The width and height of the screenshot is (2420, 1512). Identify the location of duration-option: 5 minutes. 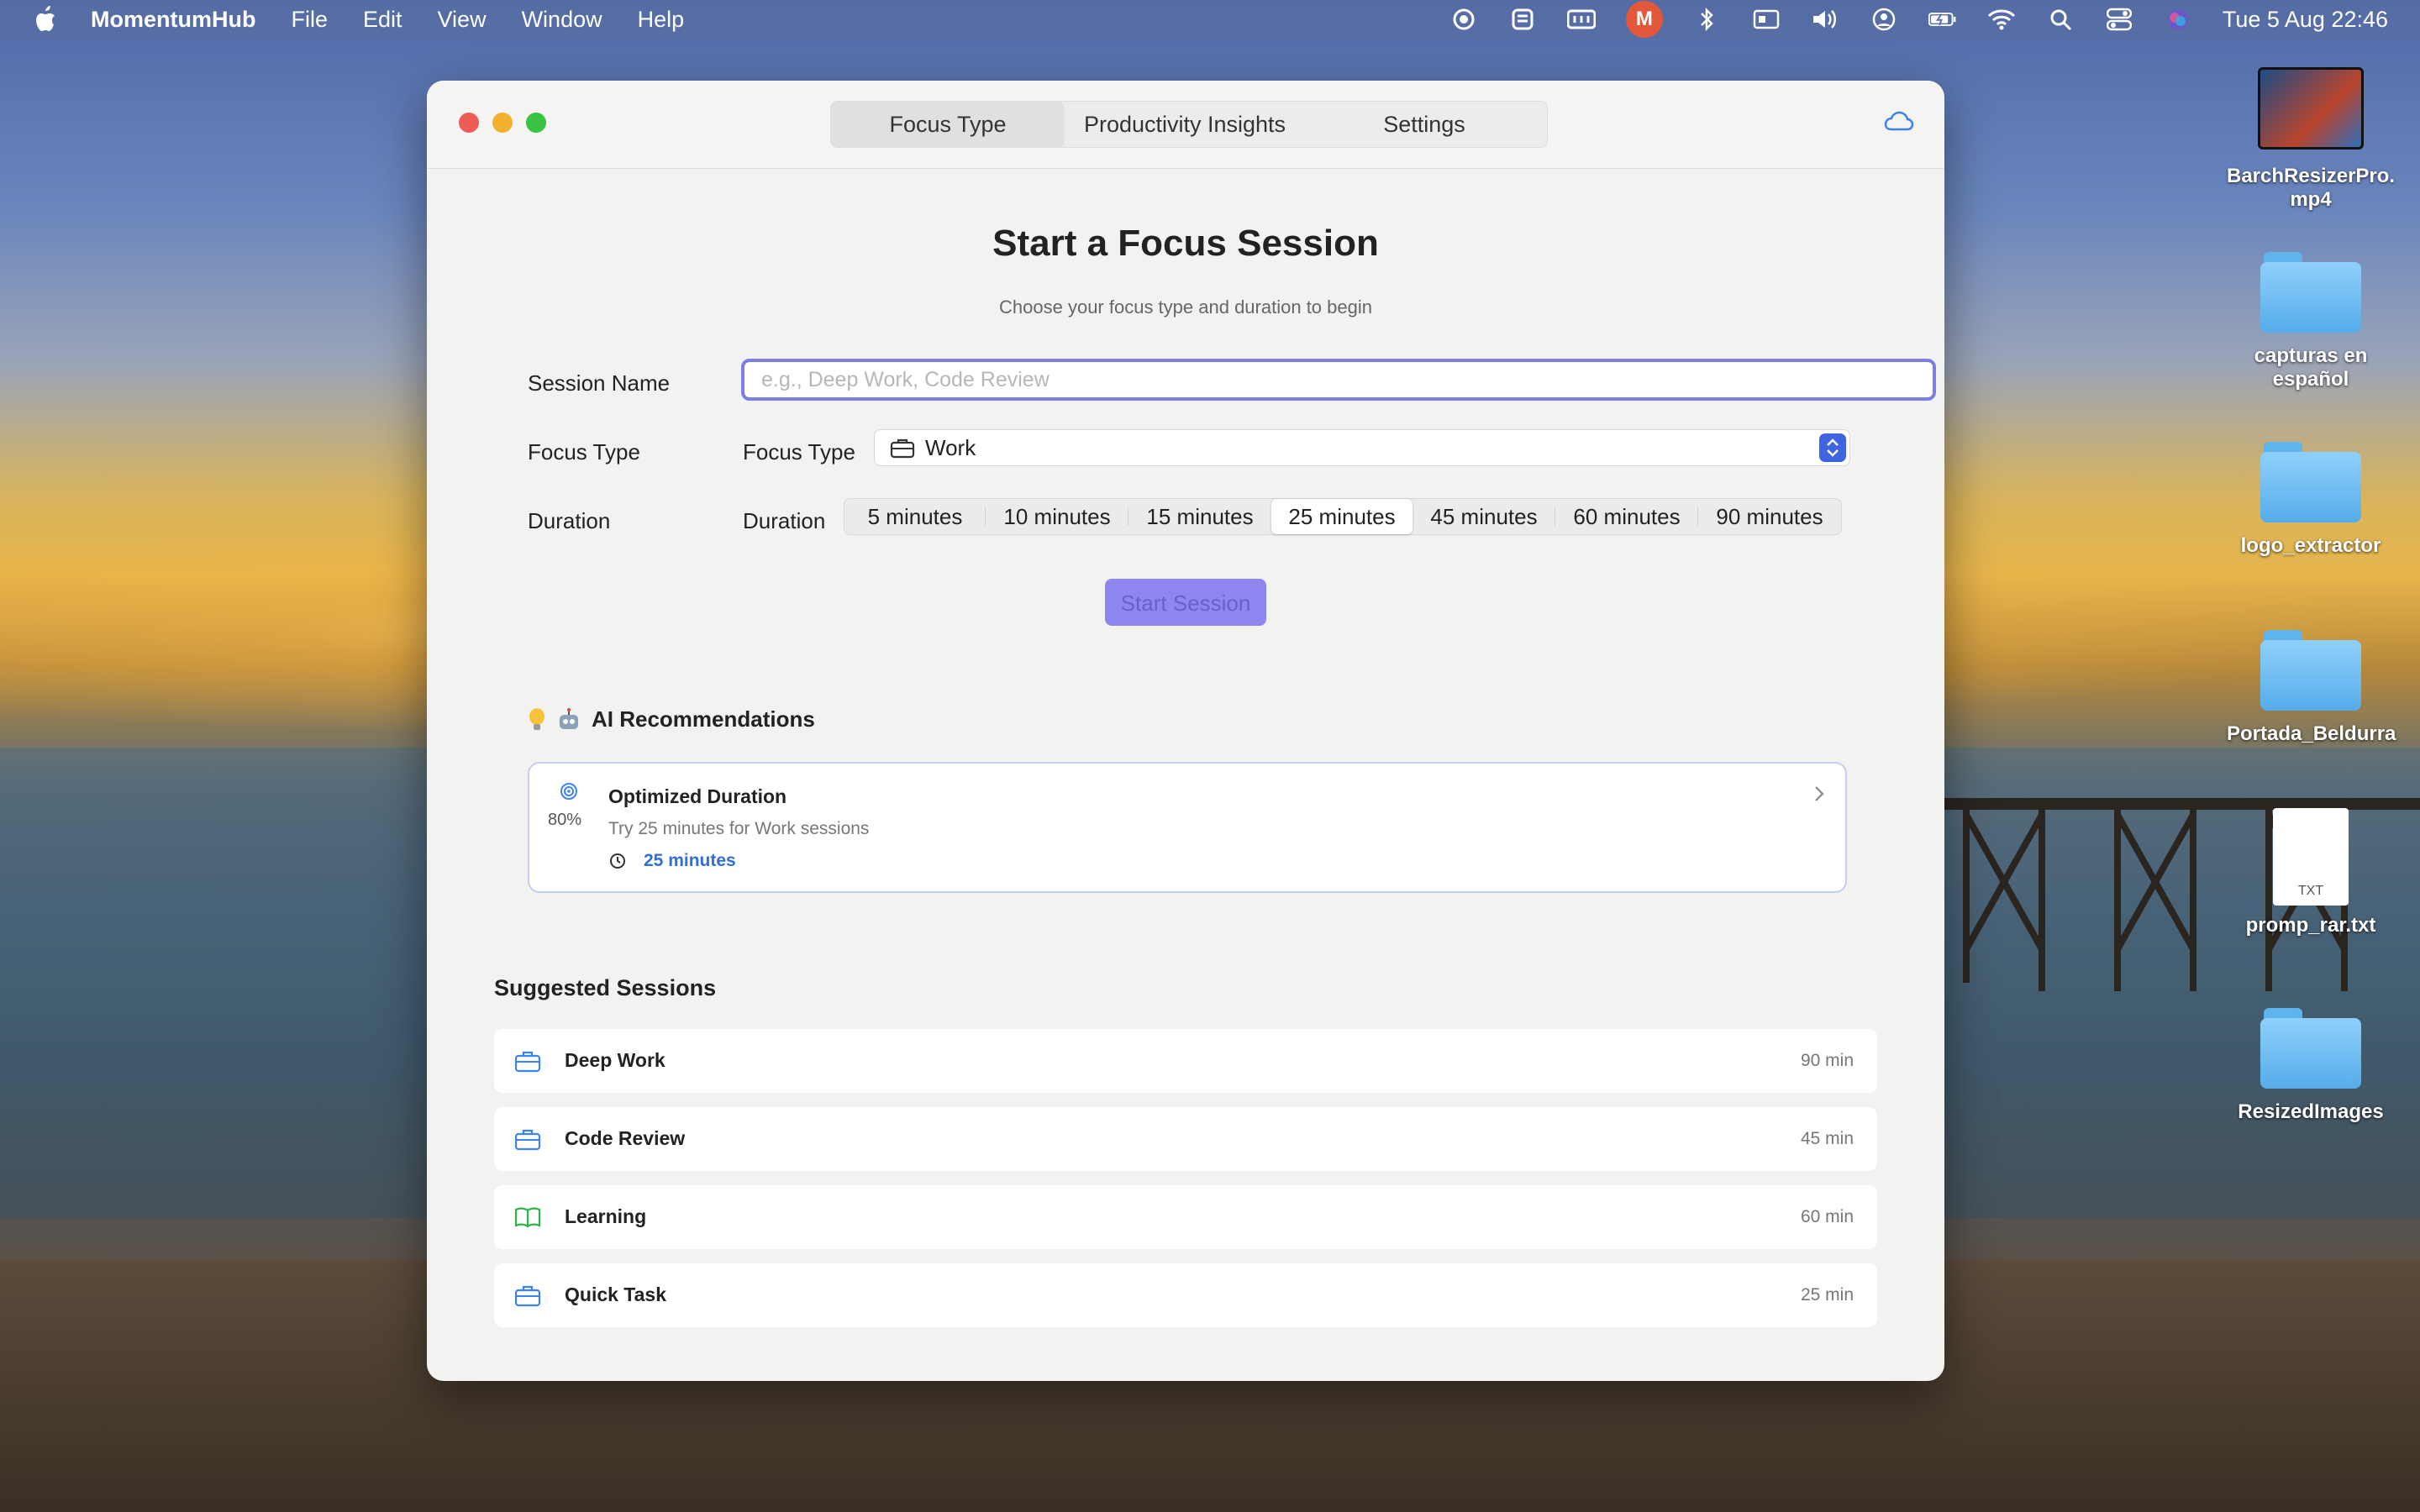
(915, 516).